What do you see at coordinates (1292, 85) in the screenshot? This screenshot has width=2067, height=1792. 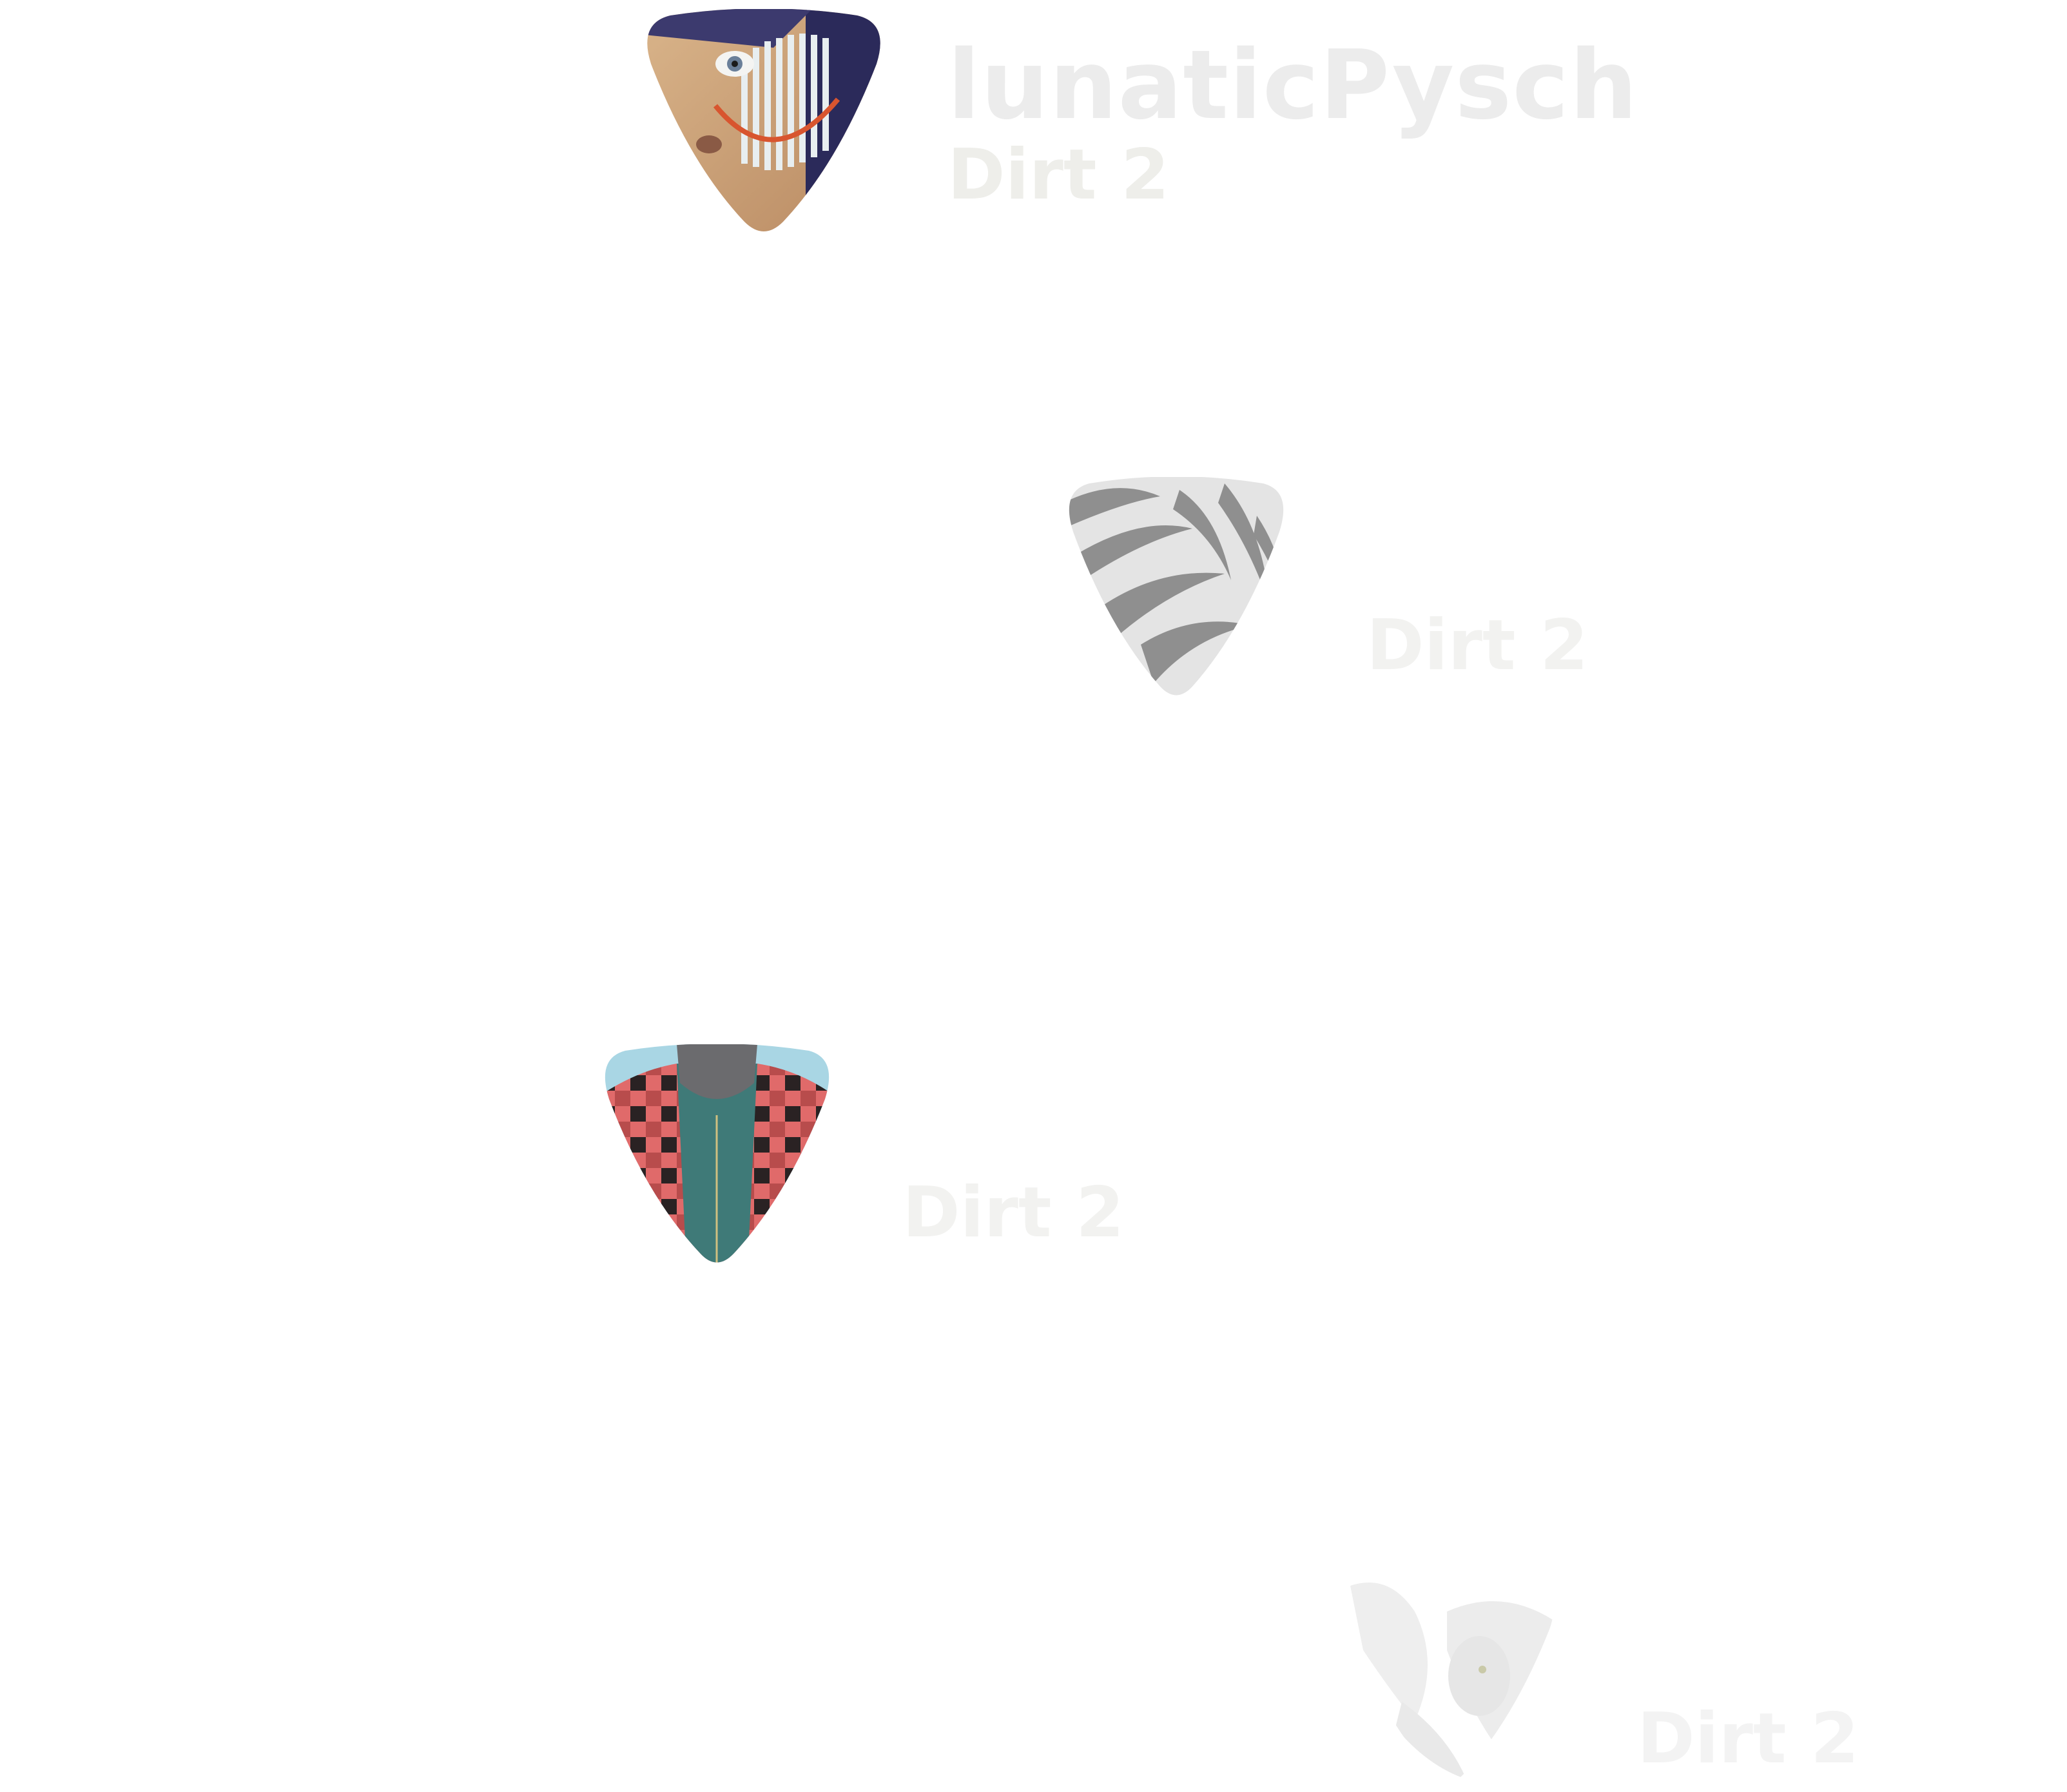 I see `artist-name: lunaticPysch` at bounding box center [1292, 85].